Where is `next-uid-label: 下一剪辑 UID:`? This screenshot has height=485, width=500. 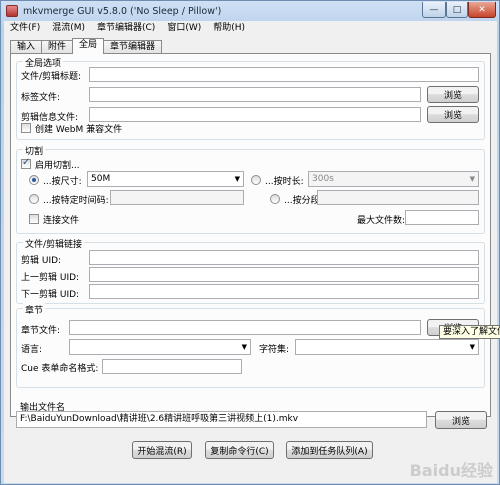
next-uid-label: 下一剪辑 UID: is located at coordinates (50, 295).